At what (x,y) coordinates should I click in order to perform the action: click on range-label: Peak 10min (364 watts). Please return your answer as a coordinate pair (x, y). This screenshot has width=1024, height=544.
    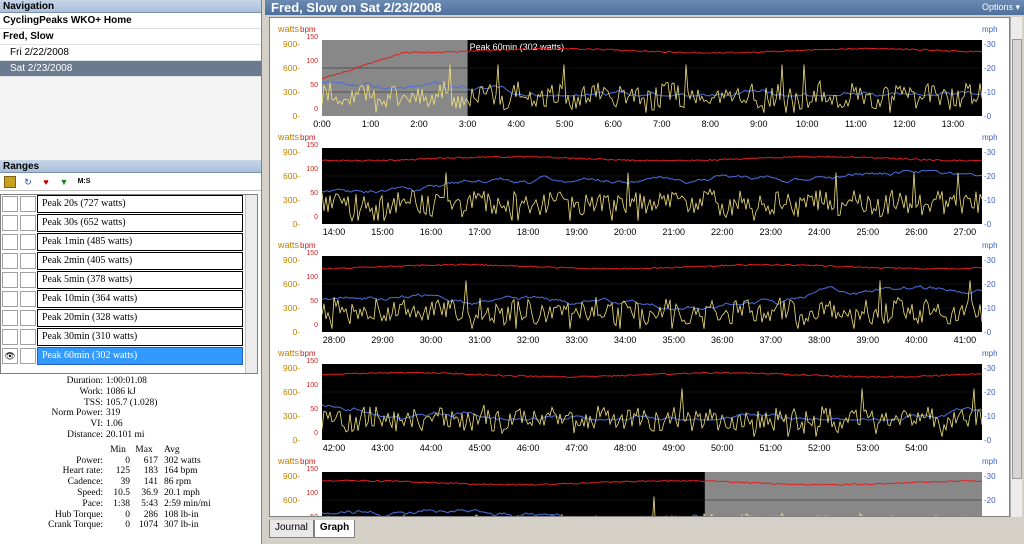
    Looking at the image, I should click on (140, 299).